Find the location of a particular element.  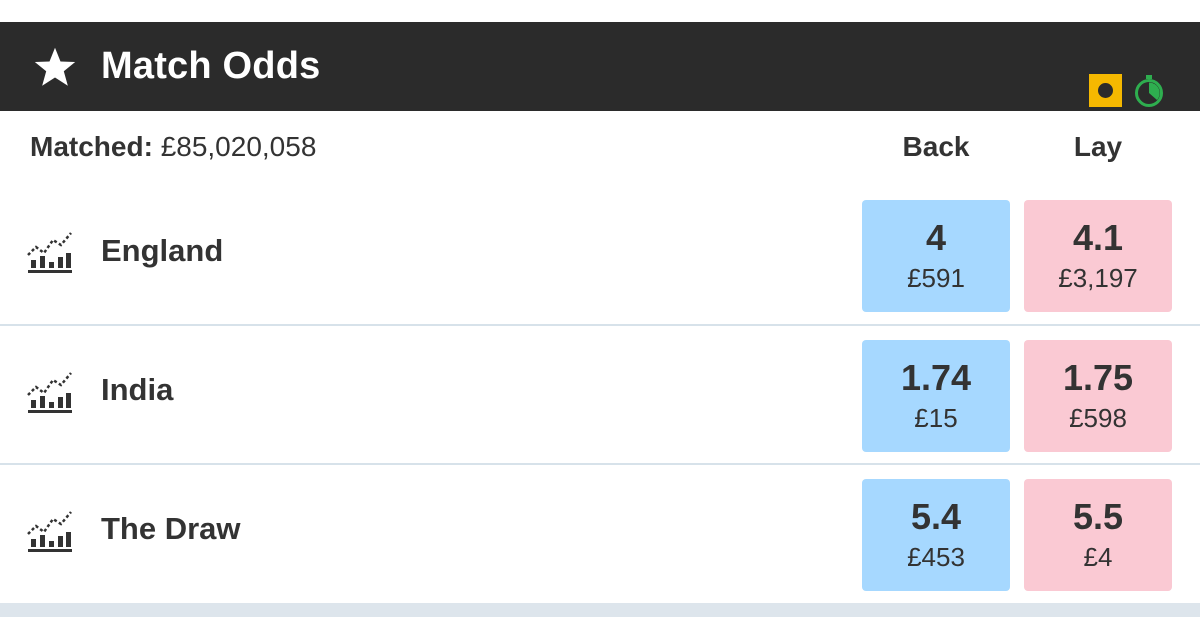

lay-odds: 5.5 is located at coordinates (1098, 516).